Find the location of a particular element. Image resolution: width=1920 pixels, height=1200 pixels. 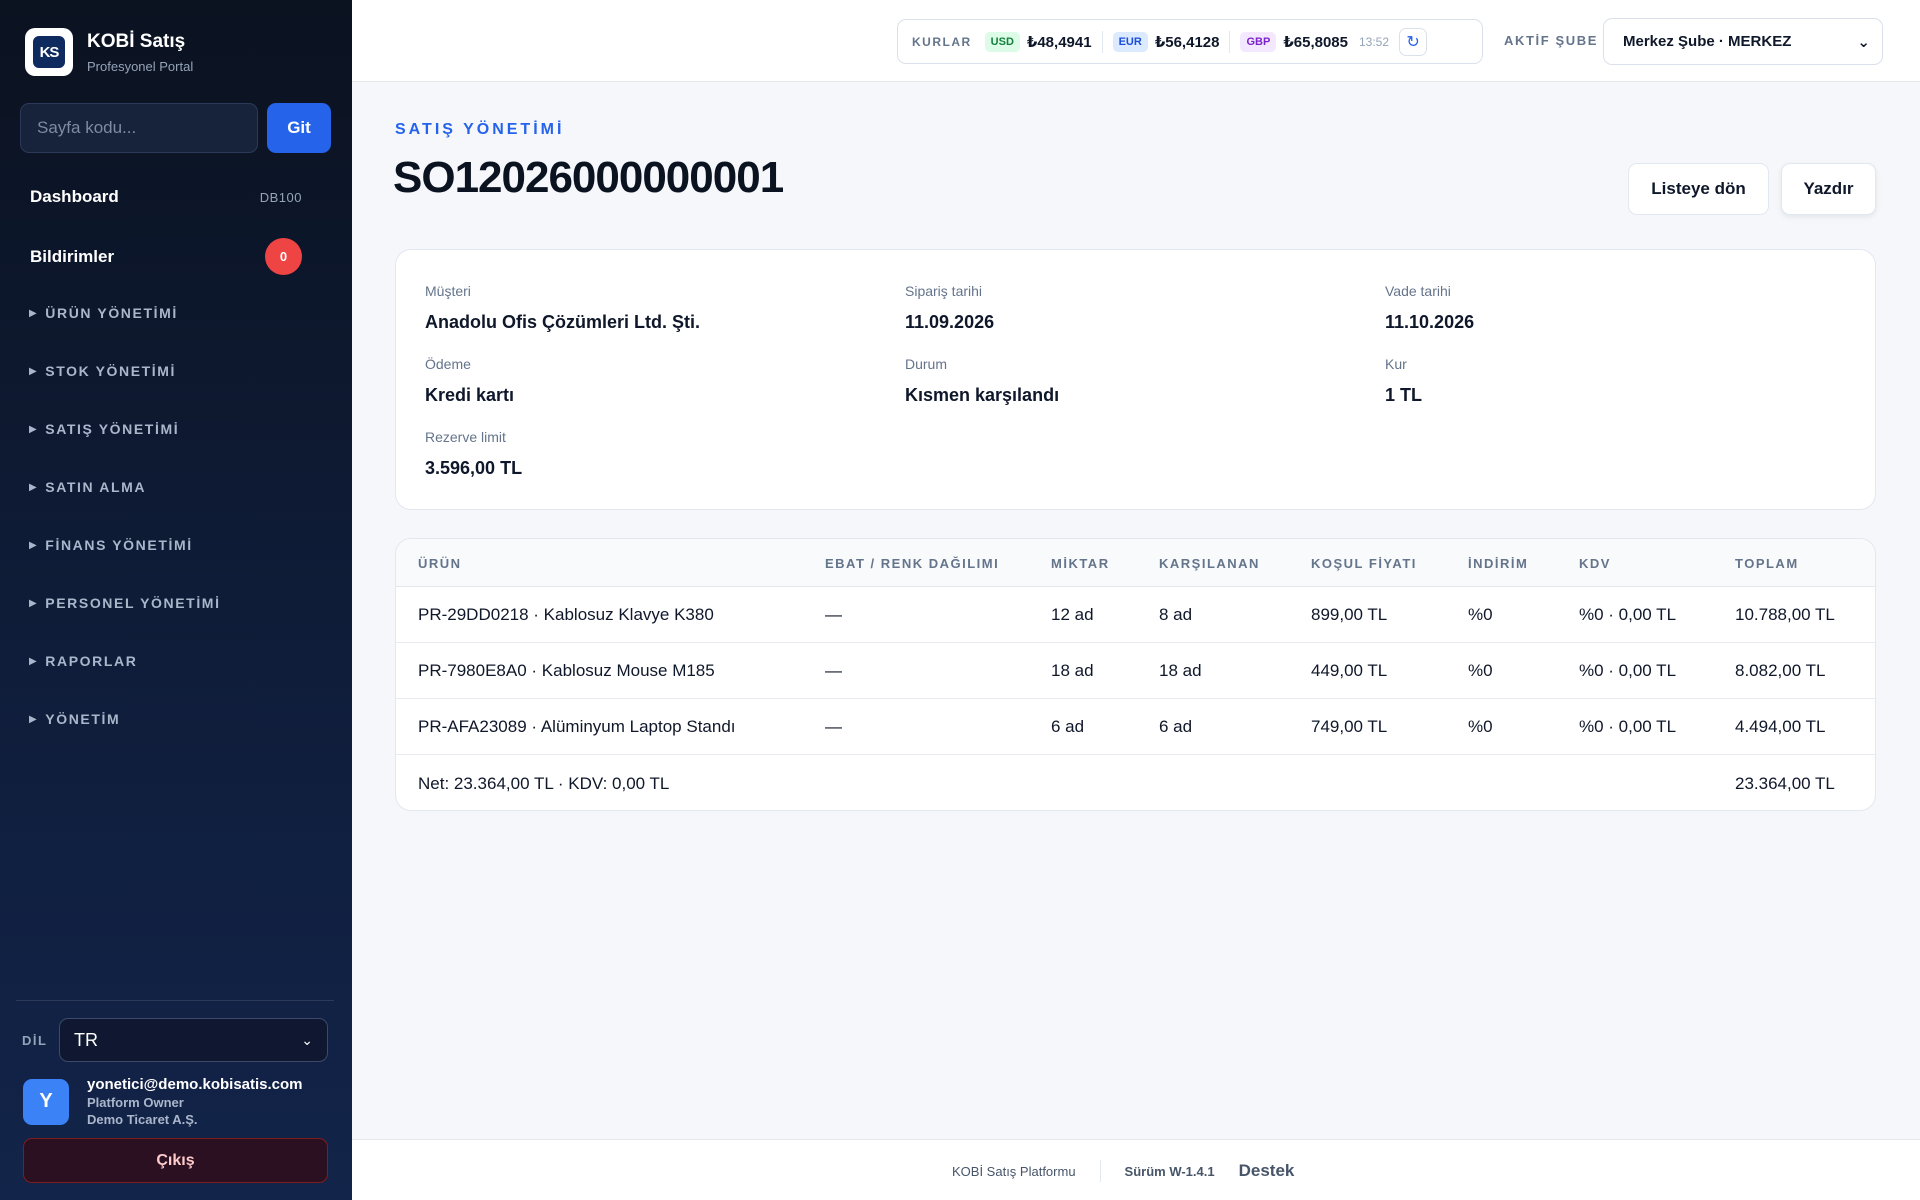

cell-fulfilled: 8 ad is located at coordinates (1176, 614).